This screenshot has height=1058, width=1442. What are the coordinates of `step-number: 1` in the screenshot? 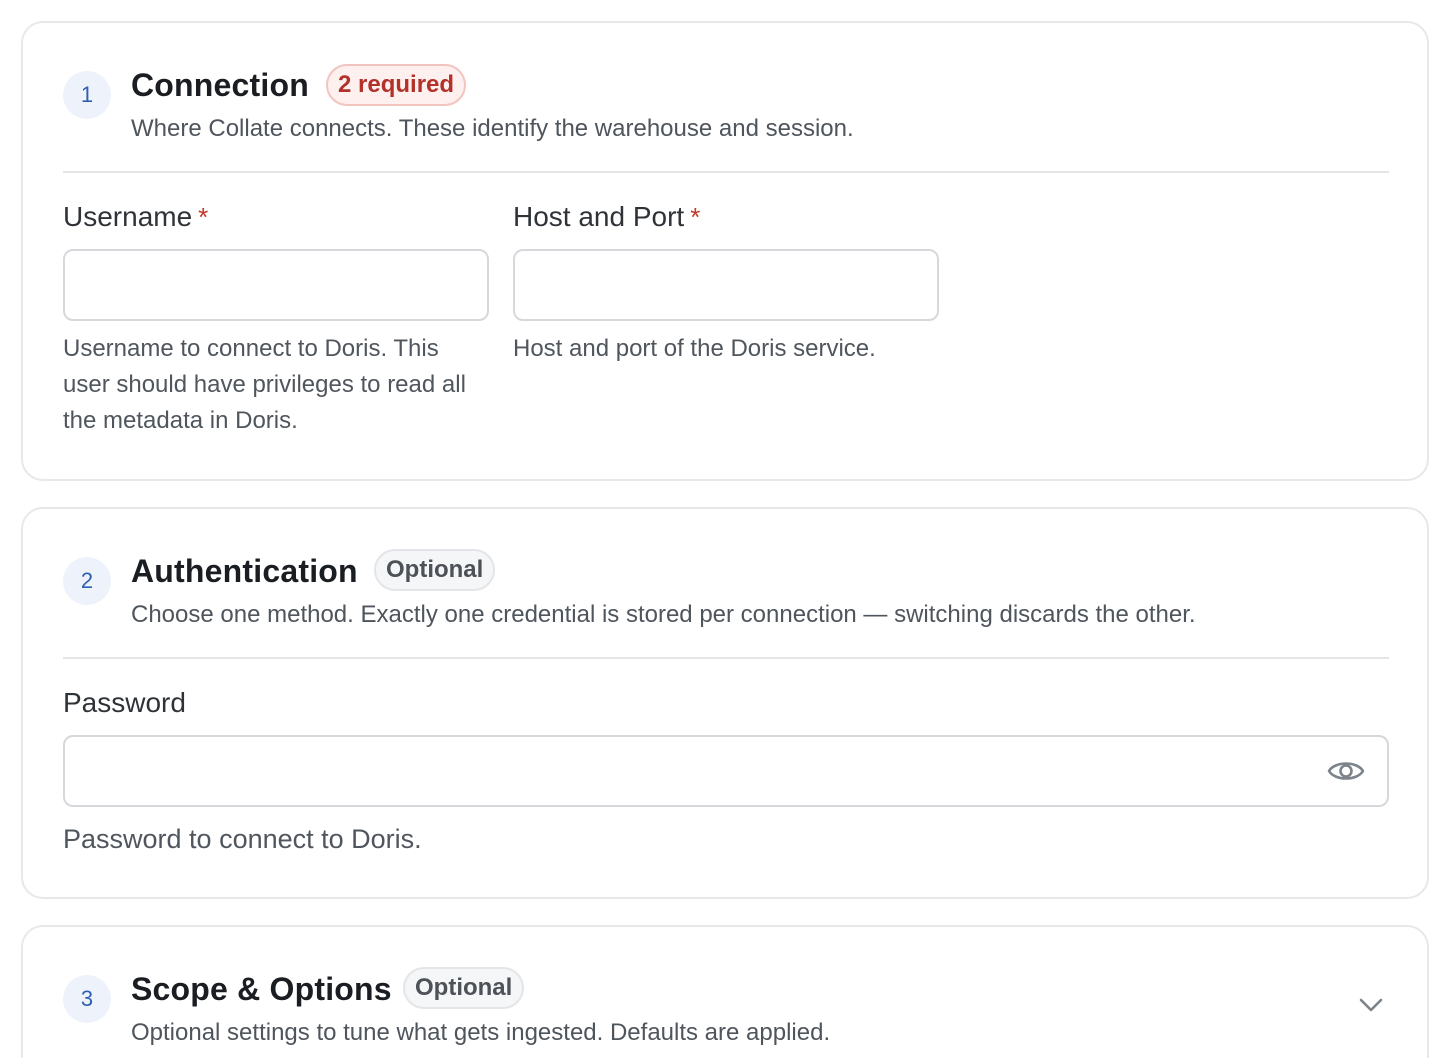 It's located at (87, 95).